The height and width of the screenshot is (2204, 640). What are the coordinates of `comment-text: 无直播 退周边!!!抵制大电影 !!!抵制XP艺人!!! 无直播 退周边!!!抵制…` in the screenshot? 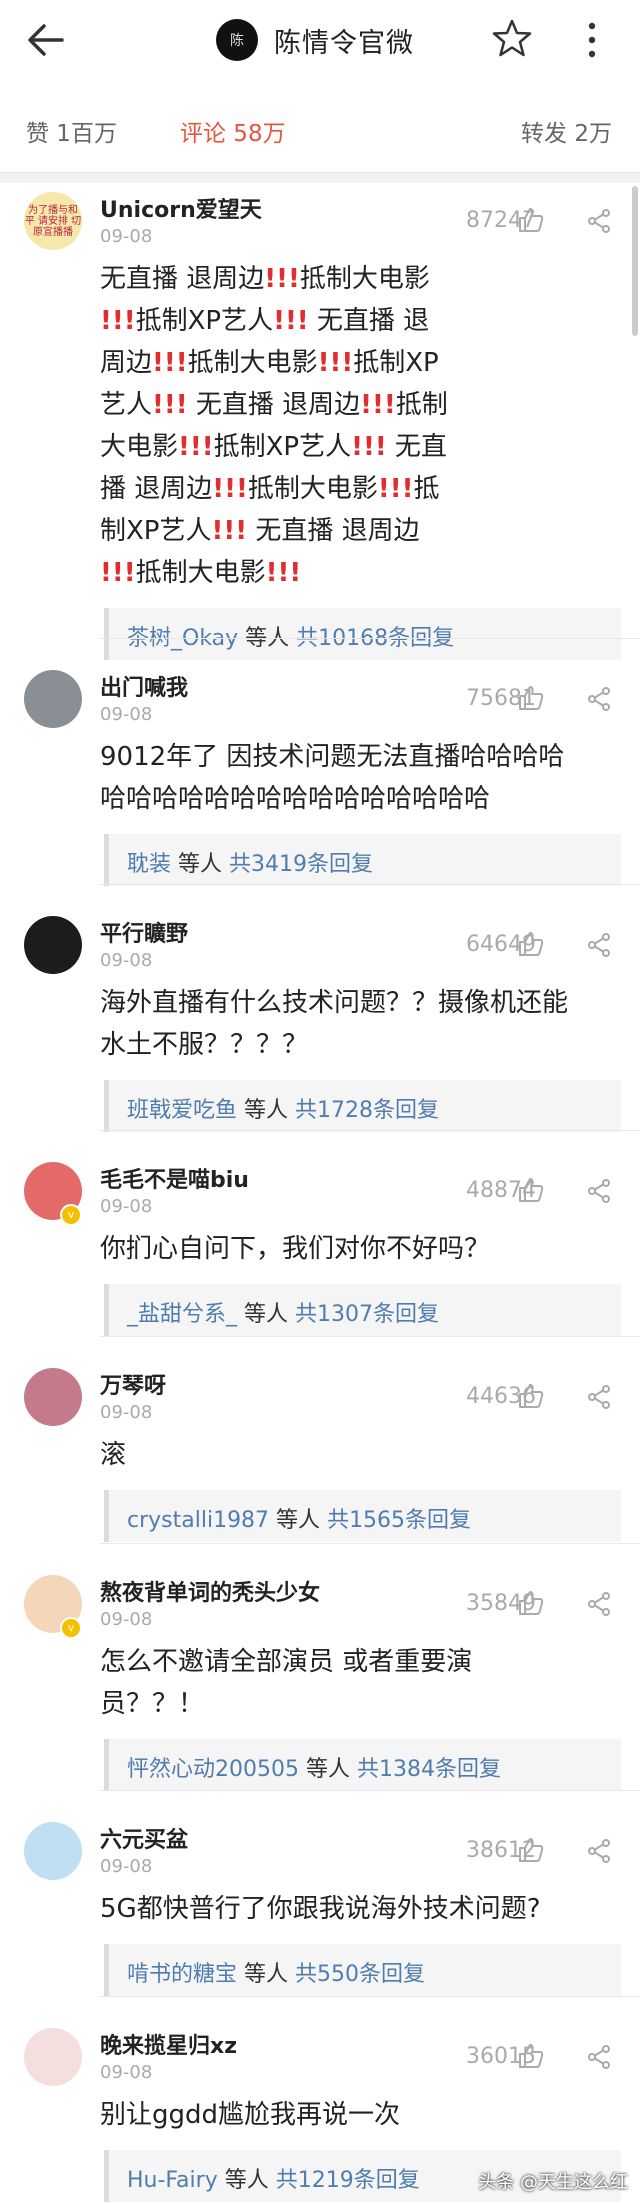 It's located at (358, 426).